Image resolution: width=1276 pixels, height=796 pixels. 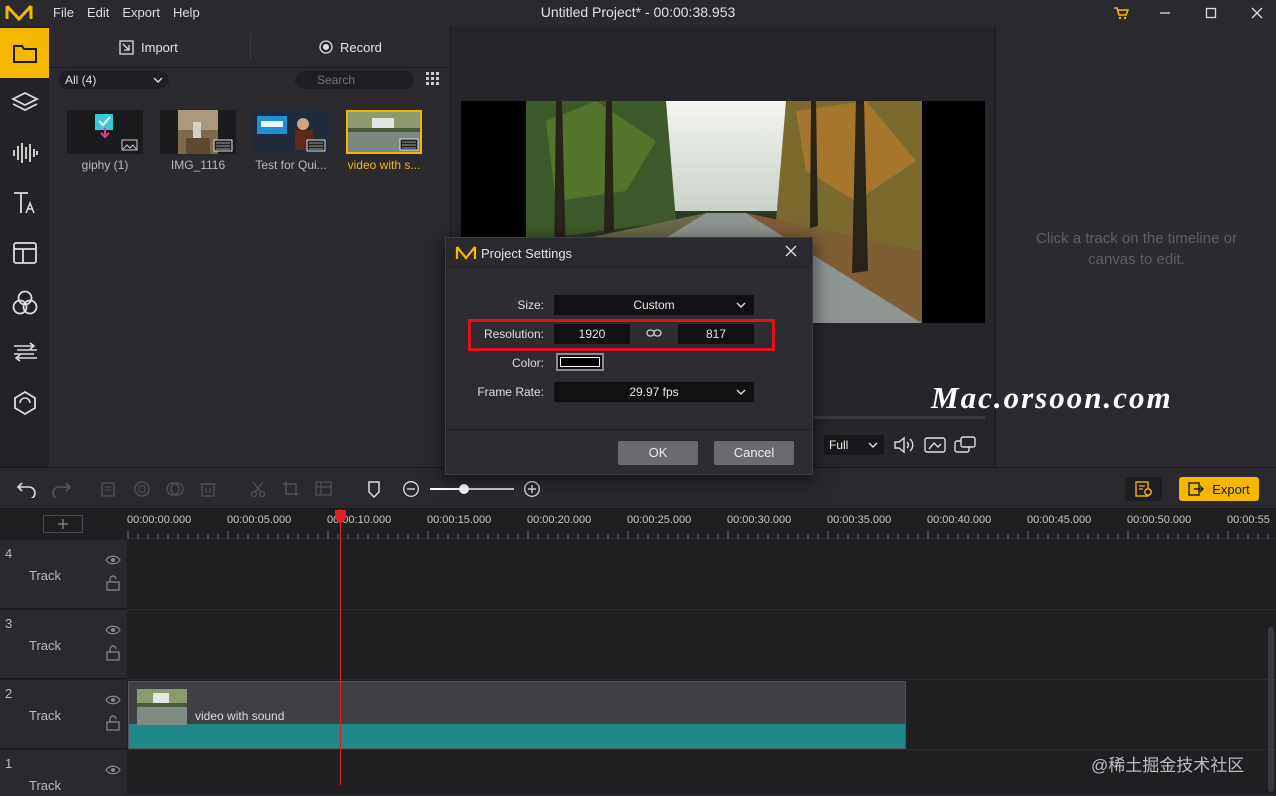 What do you see at coordinates (142, 489) in the screenshot?
I see `paste-icon` at bounding box center [142, 489].